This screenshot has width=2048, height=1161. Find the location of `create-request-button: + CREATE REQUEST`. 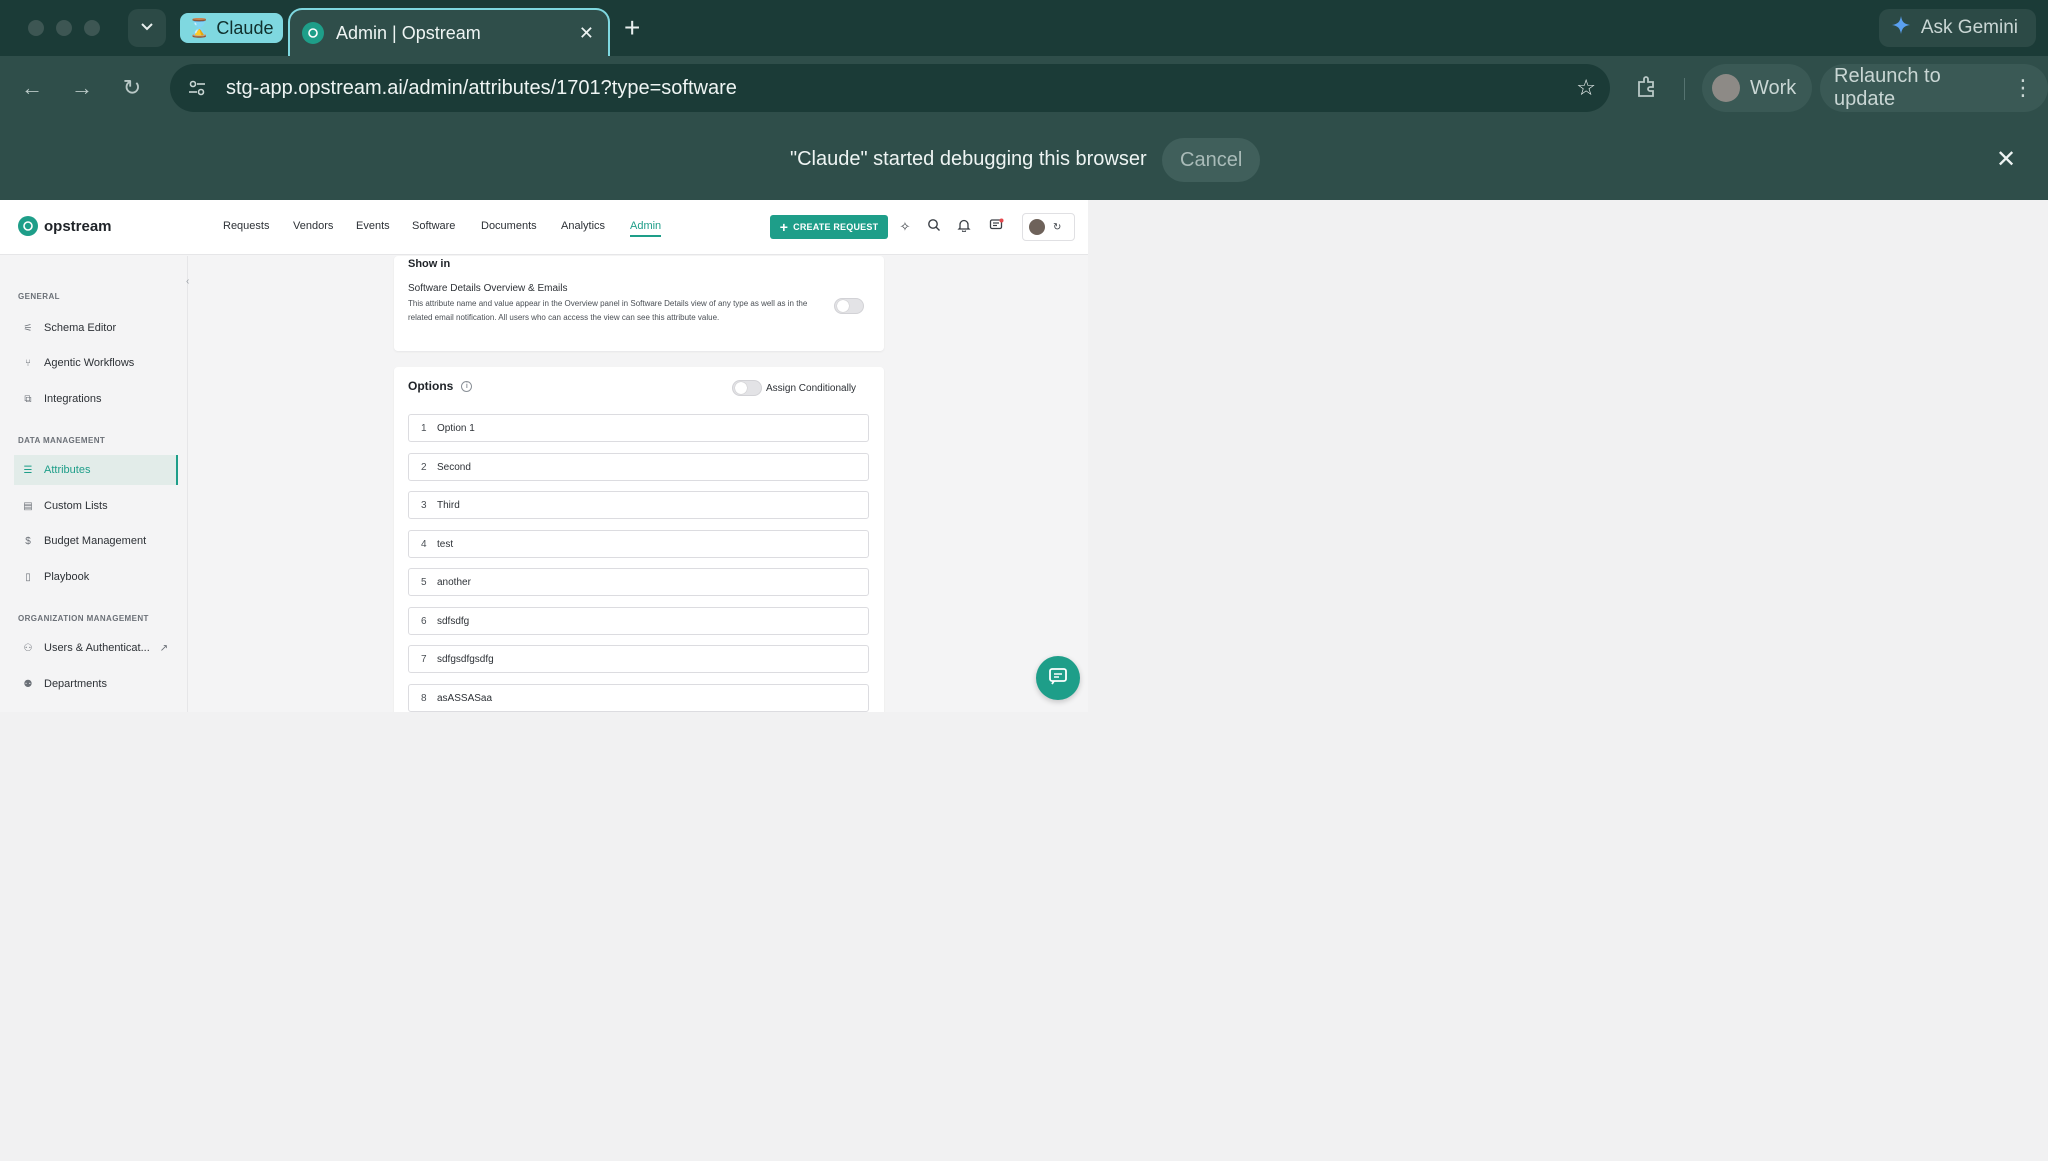

create-request-button: + CREATE REQUEST is located at coordinates (829, 227).